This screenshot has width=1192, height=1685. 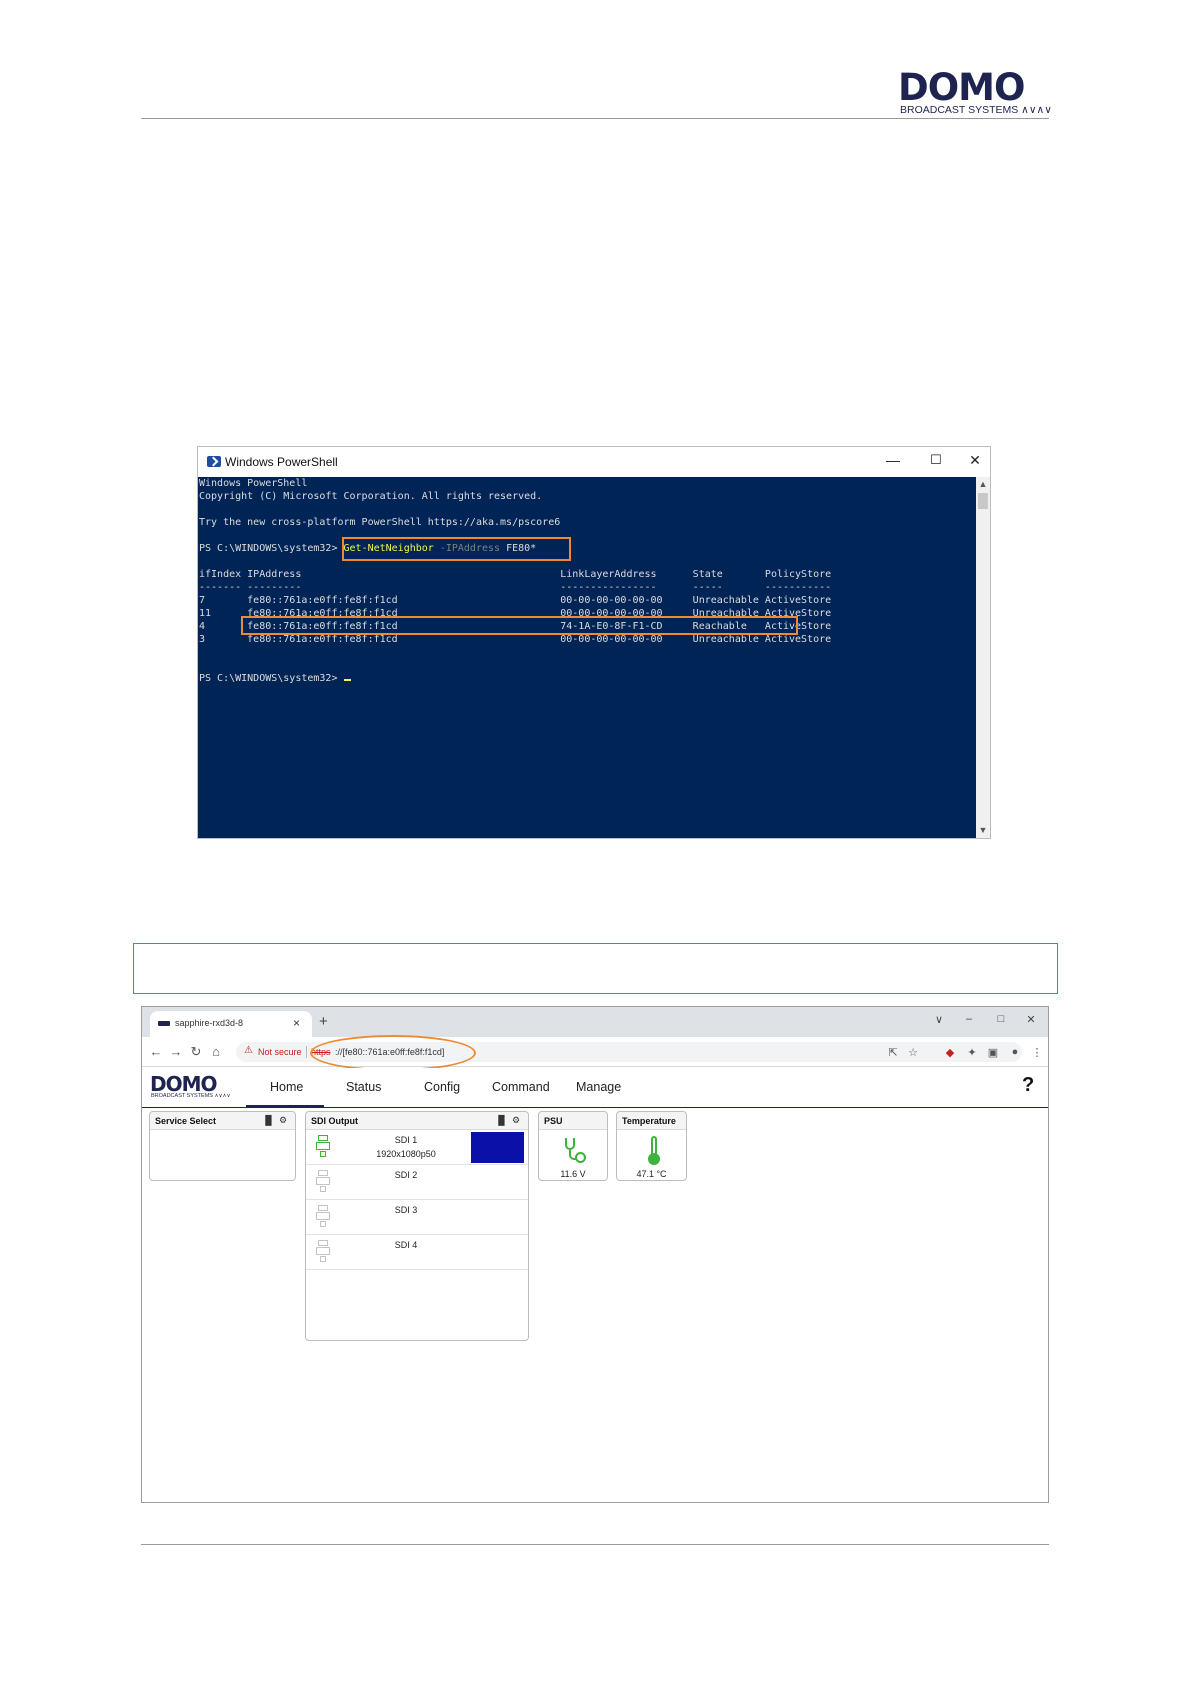 What do you see at coordinates (406, 1140) in the screenshot?
I see `sdi-name: SDI 1` at bounding box center [406, 1140].